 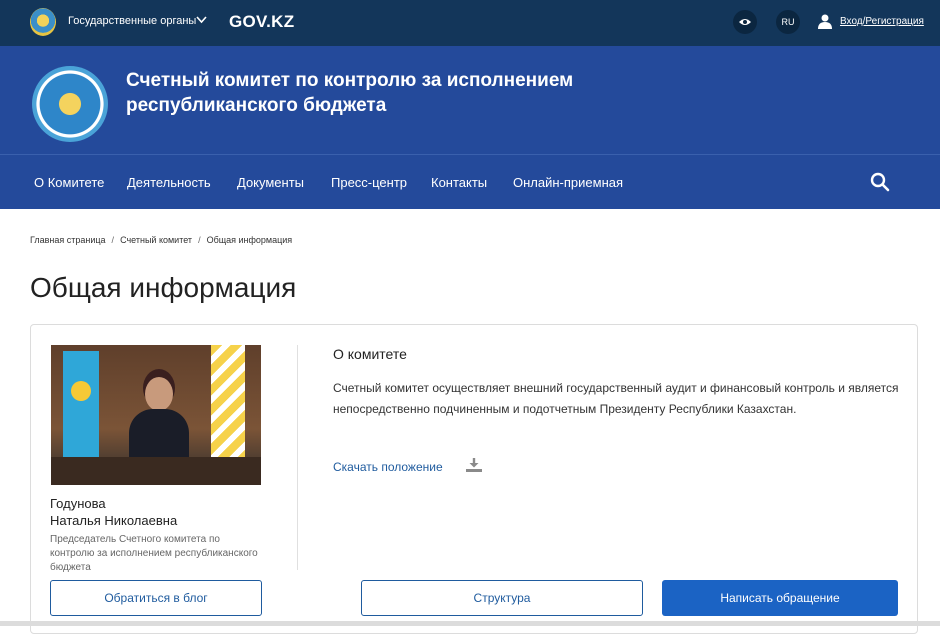 What do you see at coordinates (882, 21) in the screenshot?
I see `login-register-link: Вход/Регистрация` at bounding box center [882, 21].